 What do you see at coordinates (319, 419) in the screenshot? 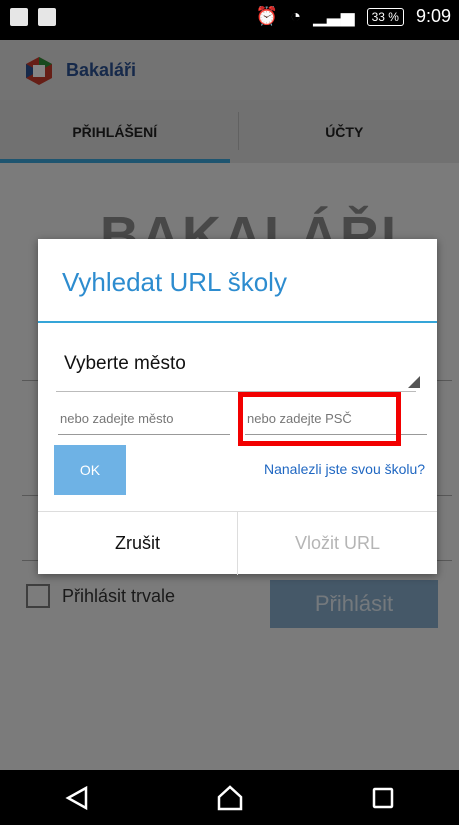
I see `psc-highlight-box` at bounding box center [319, 419].